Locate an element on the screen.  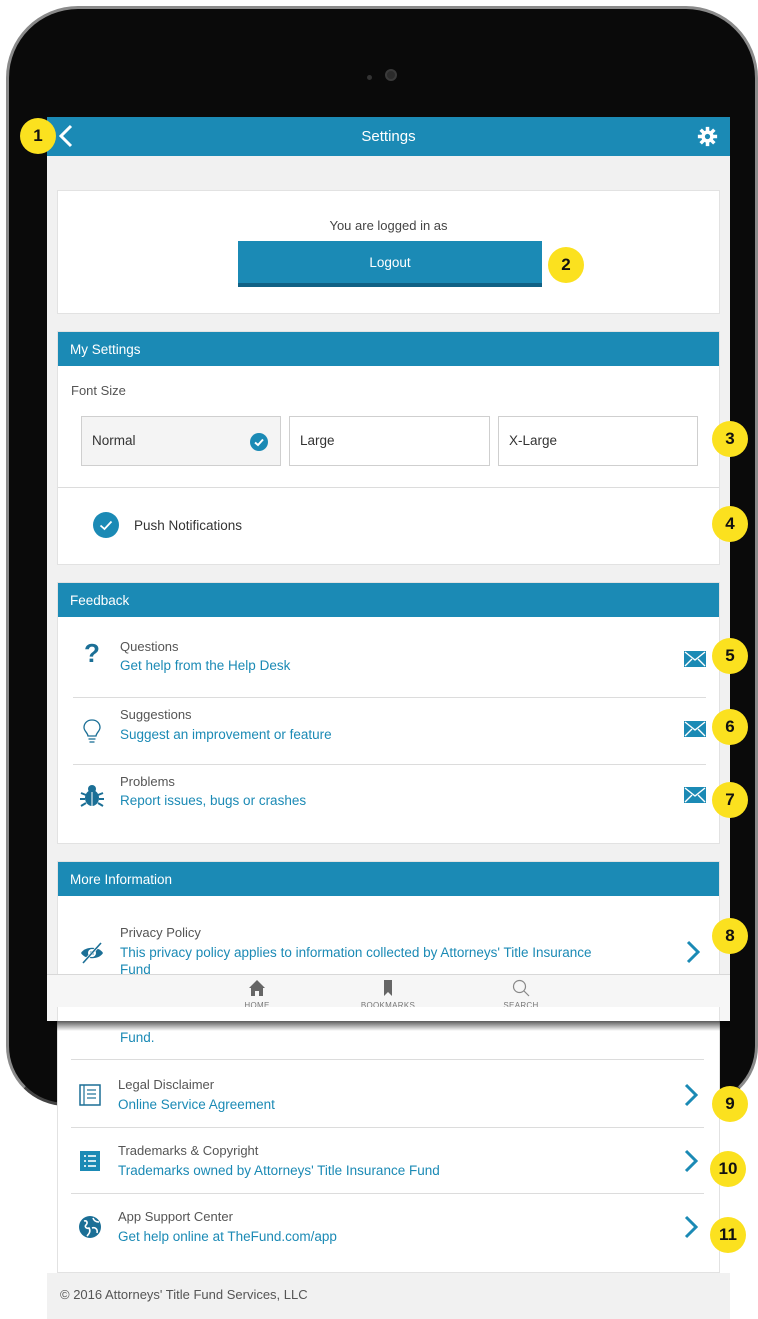
callout-badge: 3 is located at coordinates (730, 439).